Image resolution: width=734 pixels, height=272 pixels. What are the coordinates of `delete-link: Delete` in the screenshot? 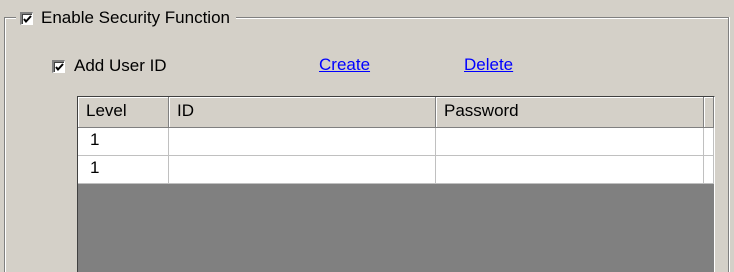 It's located at (488, 65).